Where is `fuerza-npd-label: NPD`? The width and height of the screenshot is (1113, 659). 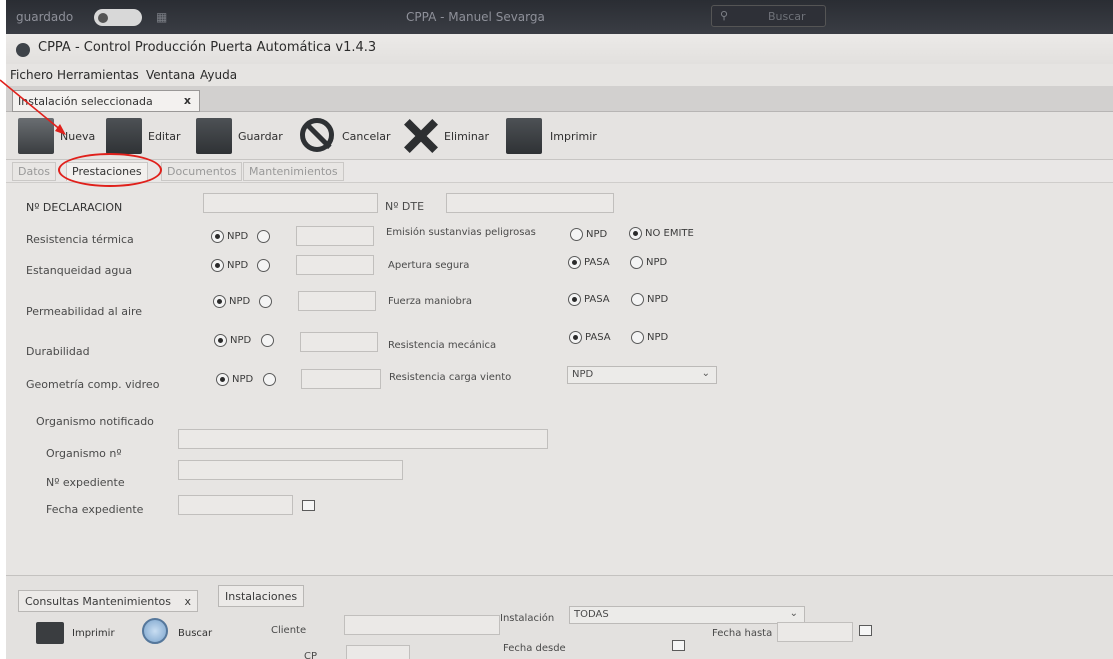 fuerza-npd-label: NPD is located at coordinates (658, 299).